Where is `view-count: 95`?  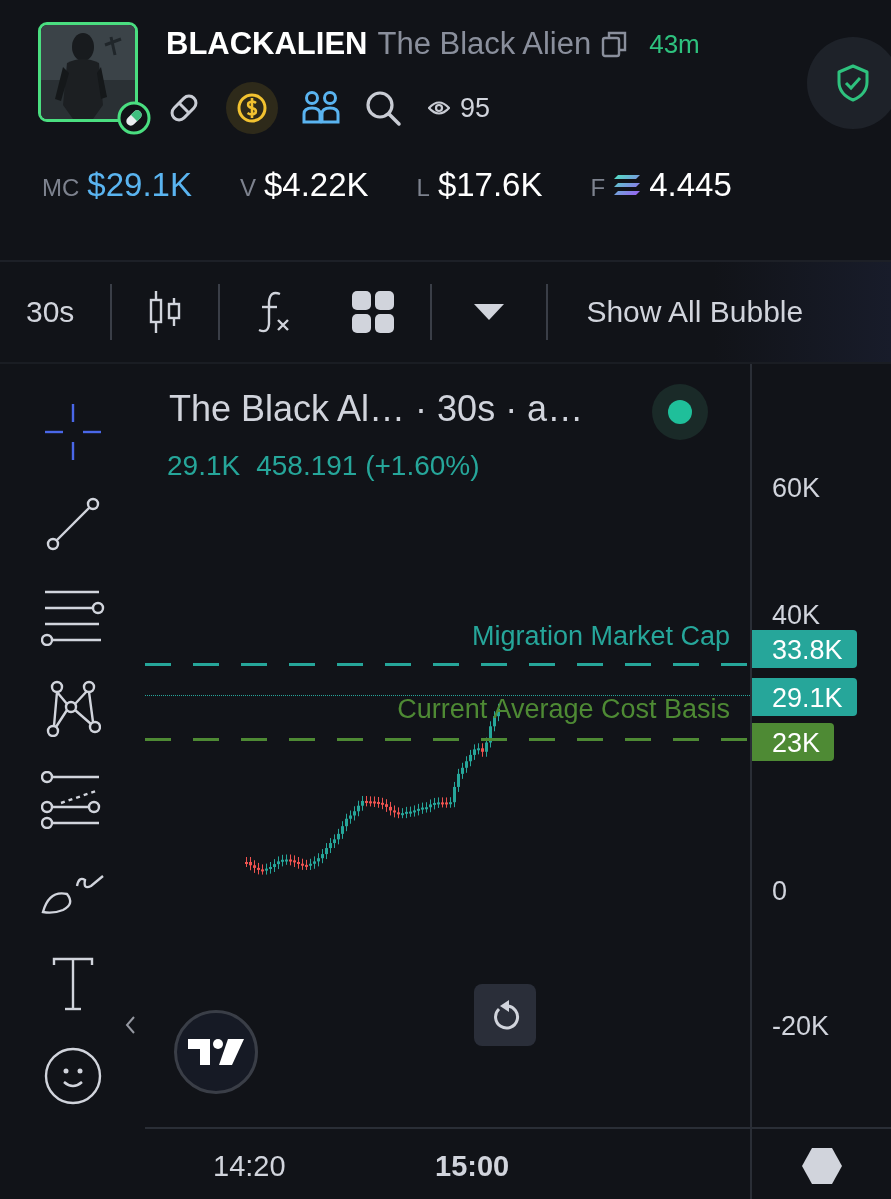
view-count: 95 is located at coordinates (475, 108).